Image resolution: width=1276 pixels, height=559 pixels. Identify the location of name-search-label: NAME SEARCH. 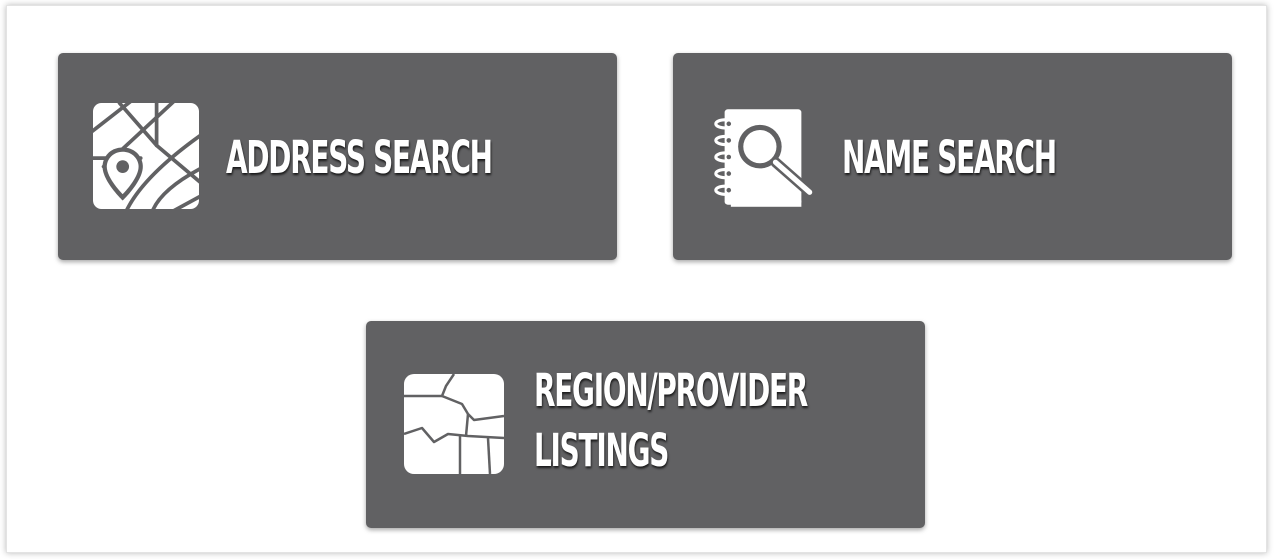
(949, 157).